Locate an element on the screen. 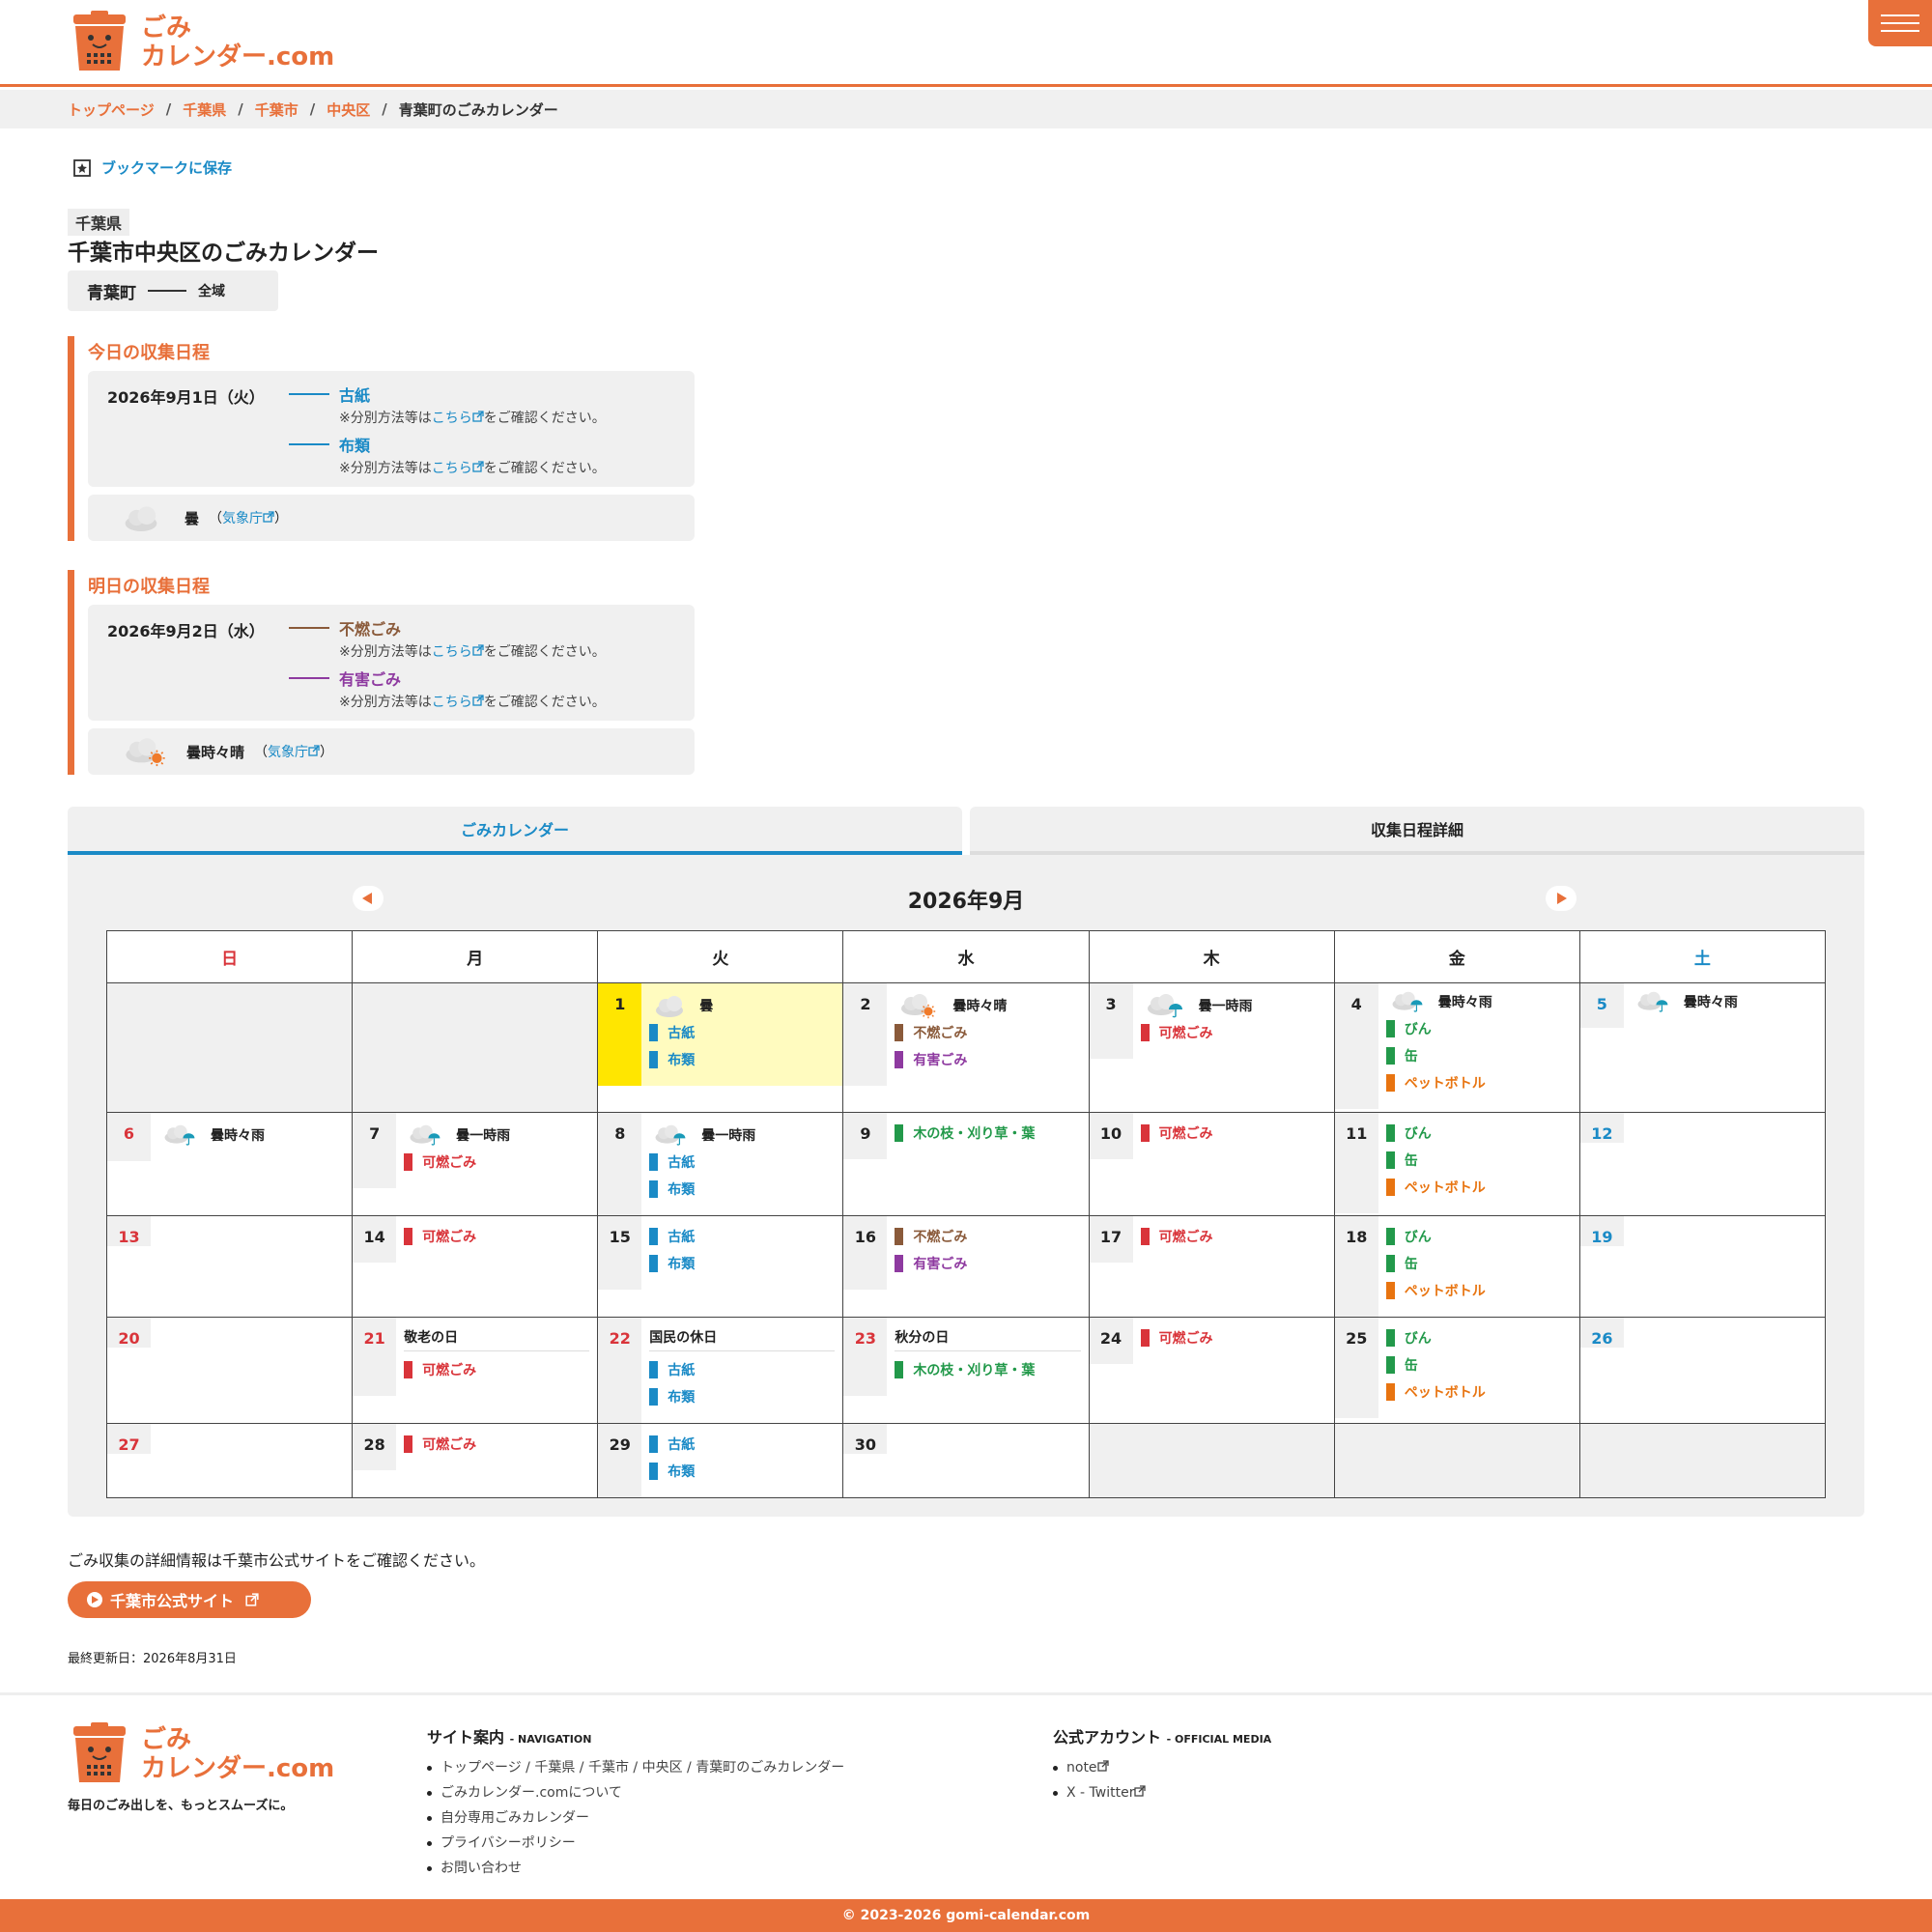 The image size is (1932, 1932). hamburger-menu-button is located at coordinates (1900, 23).